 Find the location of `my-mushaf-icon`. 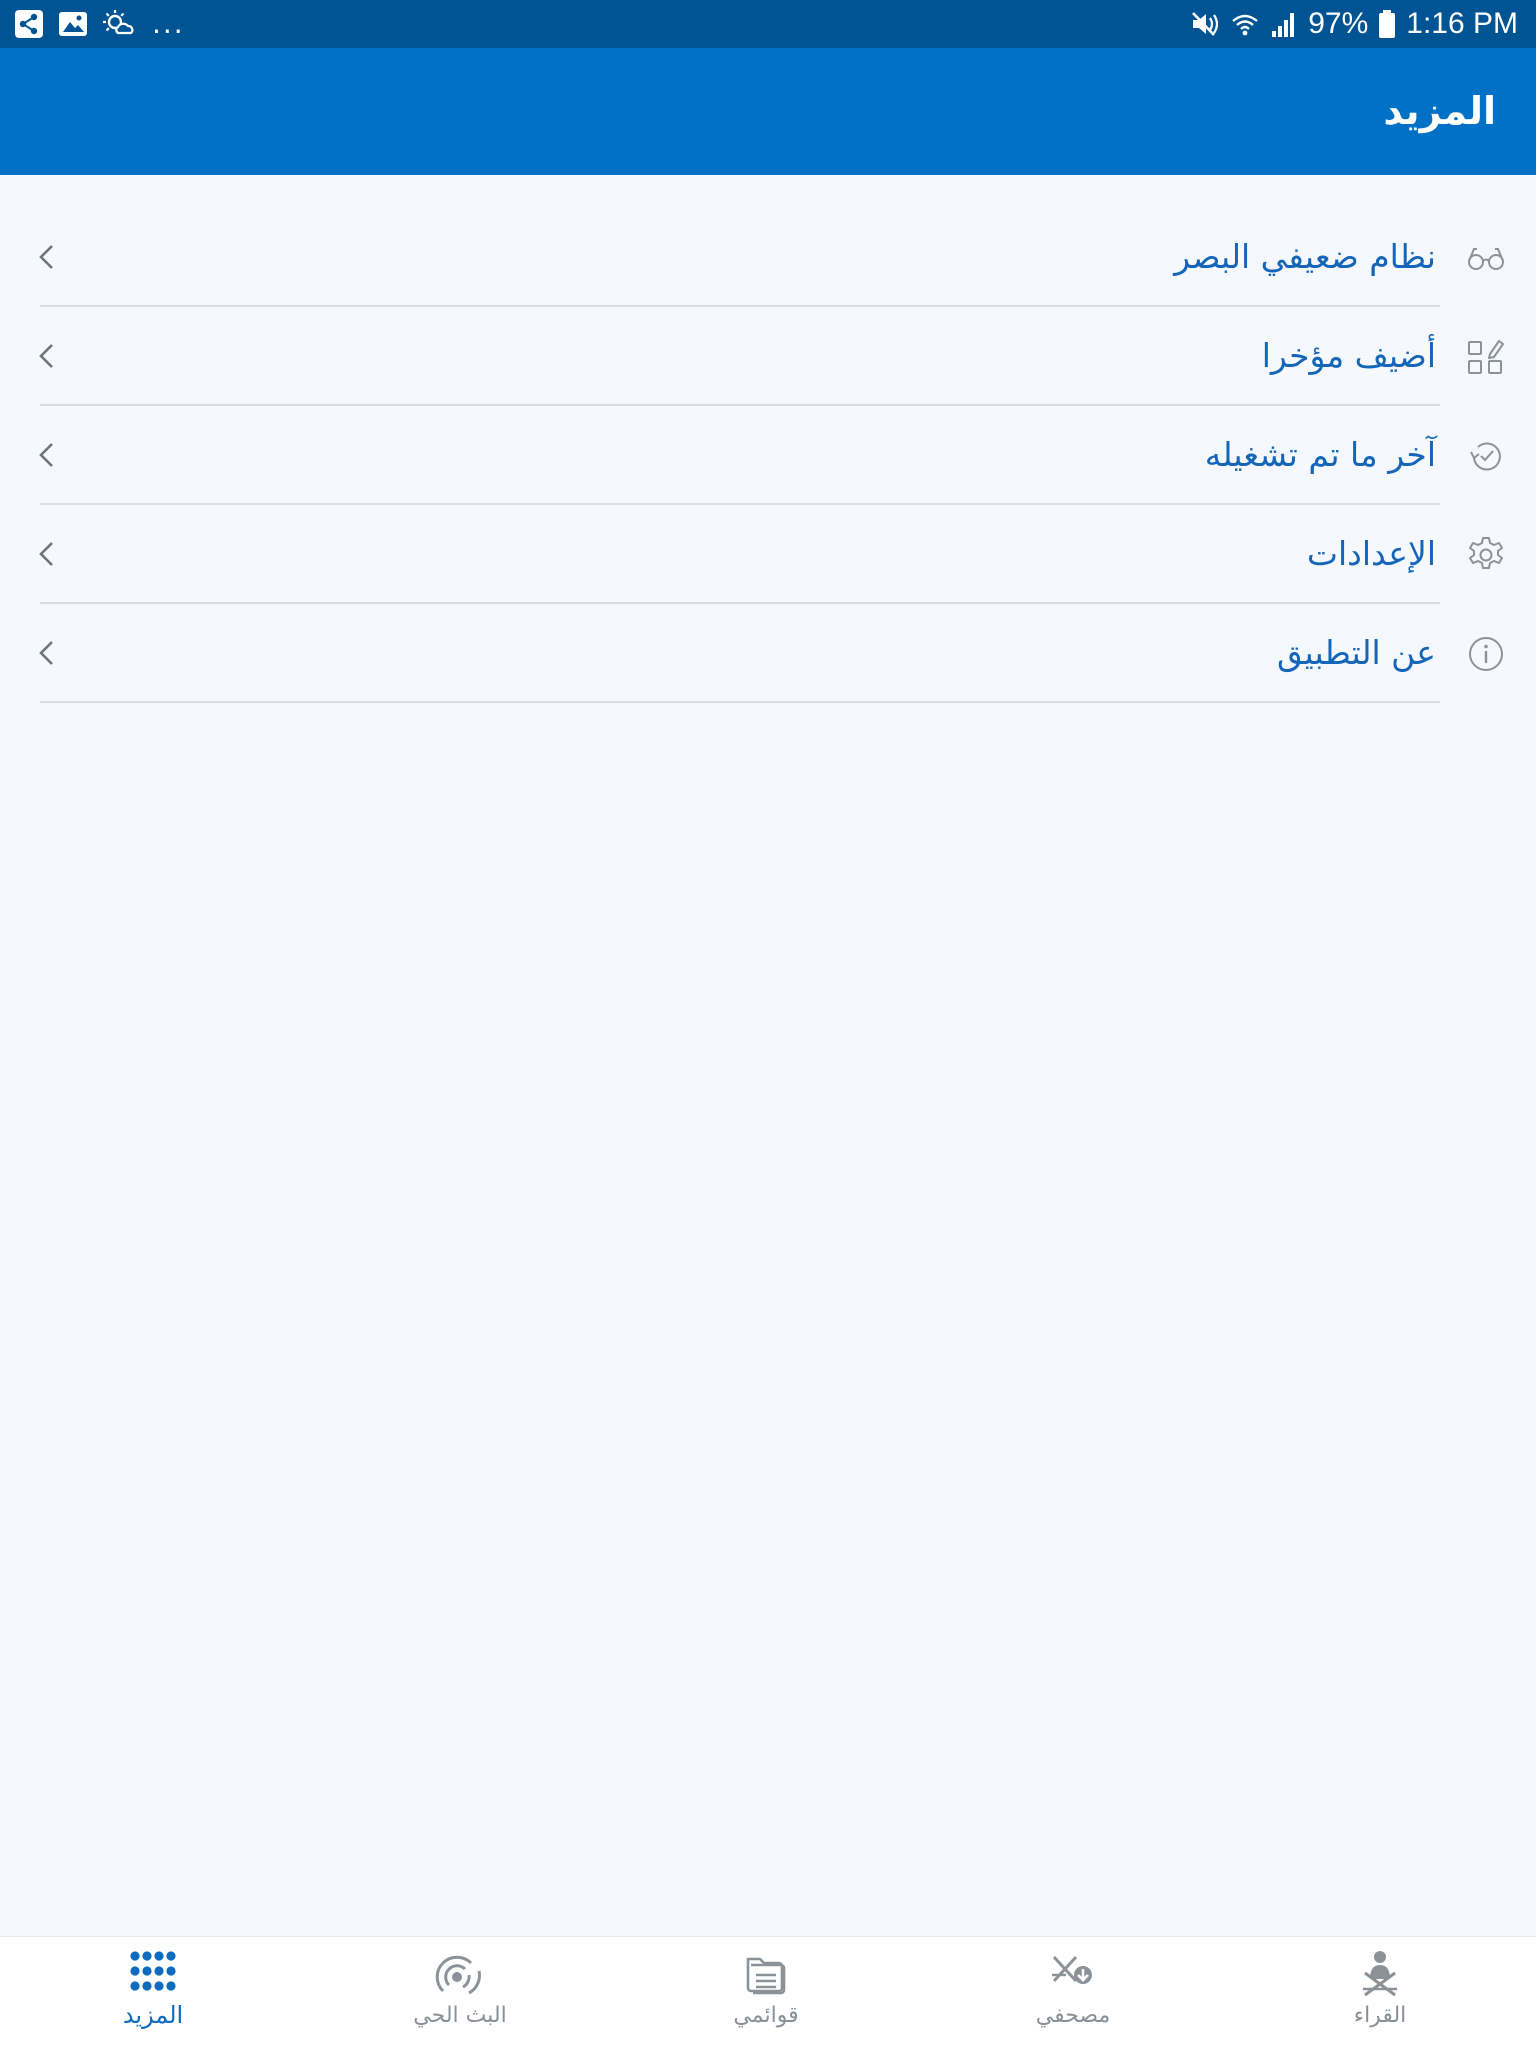

my-mushaf-icon is located at coordinates (1072, 1969).